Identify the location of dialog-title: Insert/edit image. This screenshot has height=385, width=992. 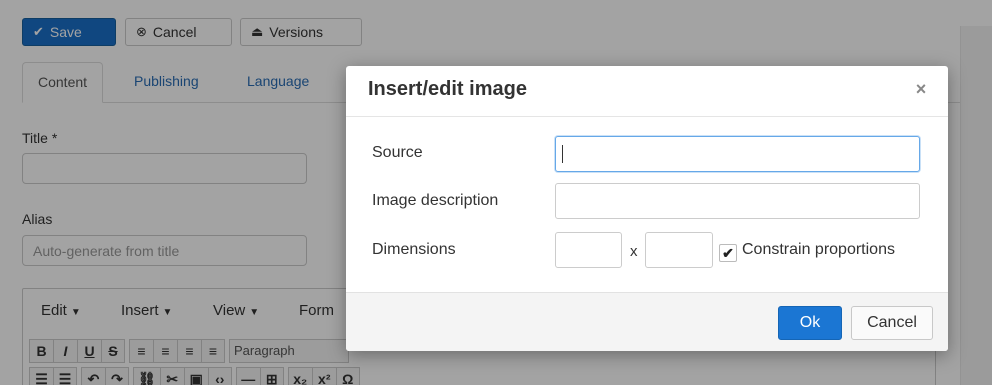
(447, 89).